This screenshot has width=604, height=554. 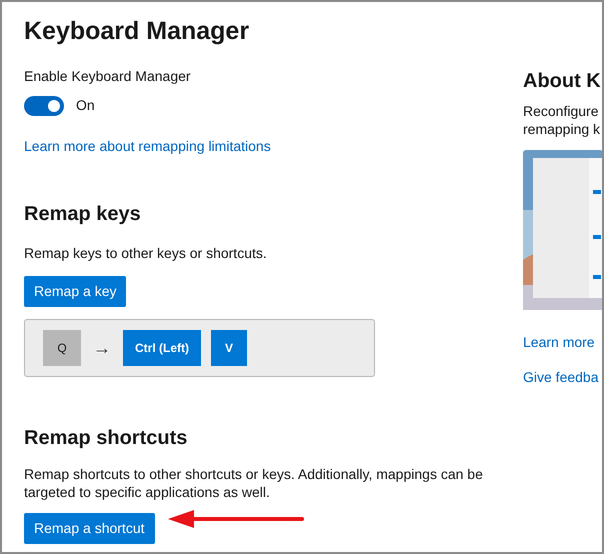 I want to click on about-description: Reconfigure, so click(x=561, y=111).